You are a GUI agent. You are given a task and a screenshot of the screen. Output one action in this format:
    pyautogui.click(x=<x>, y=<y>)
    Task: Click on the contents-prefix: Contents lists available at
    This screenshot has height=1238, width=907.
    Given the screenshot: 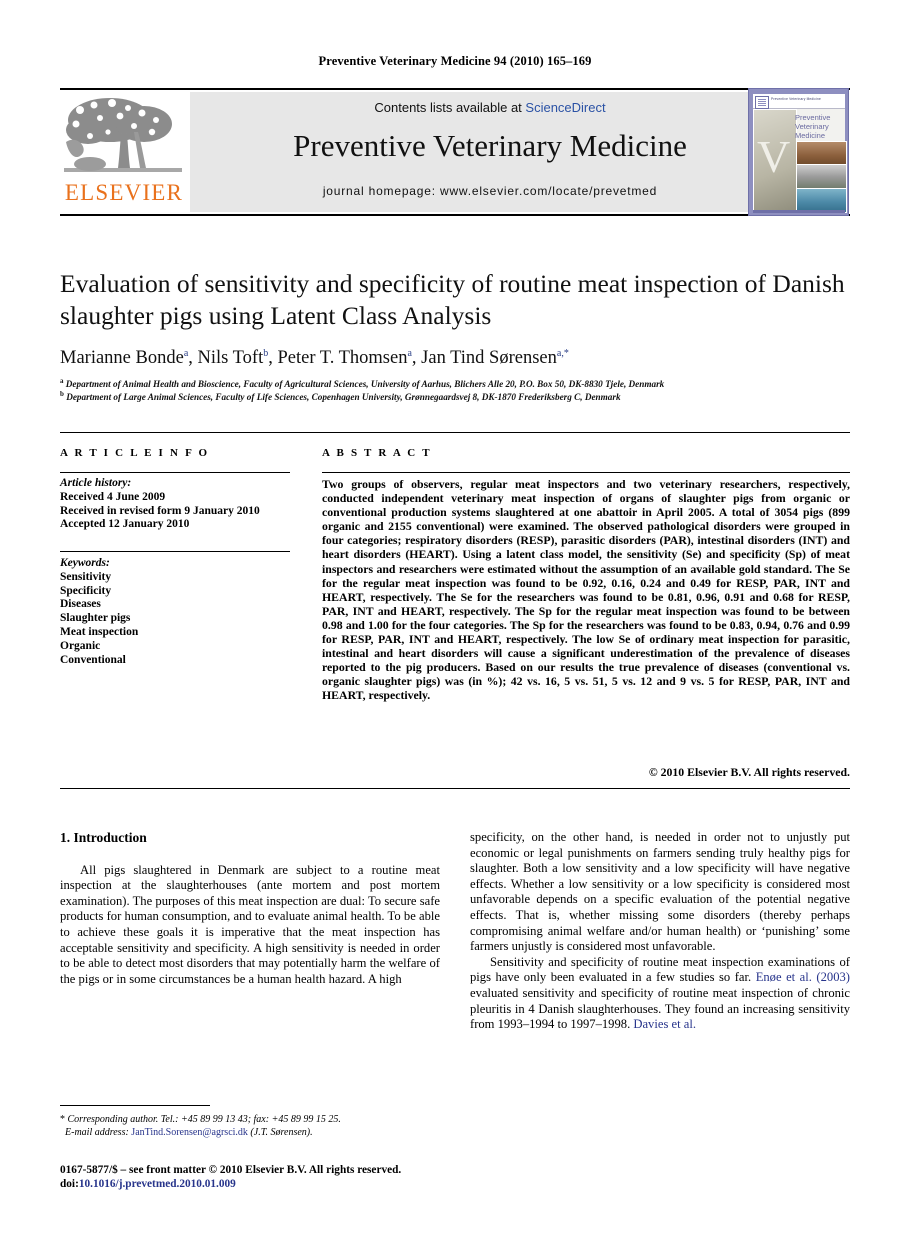 What is the action you would take?
    pyautogui.click(x=450, y=107)
    